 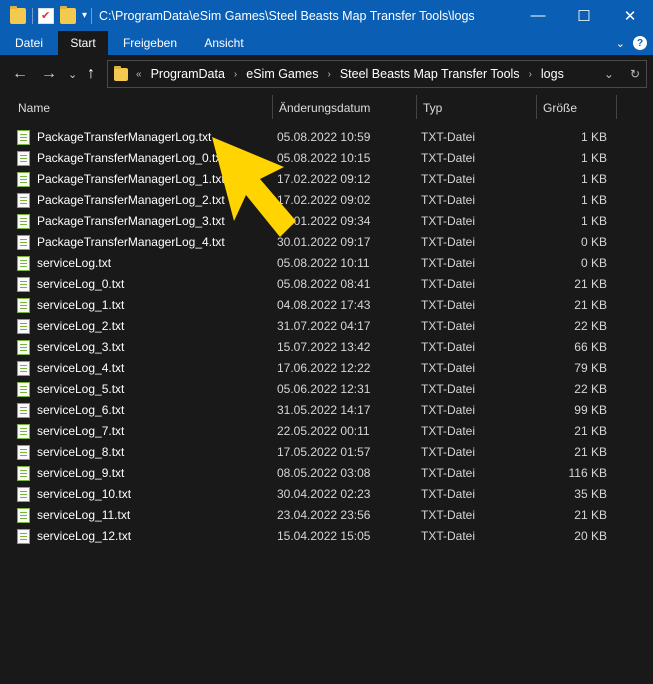 I want to click on tab-freigeben: Freigeben, so click(x=150, y=43).